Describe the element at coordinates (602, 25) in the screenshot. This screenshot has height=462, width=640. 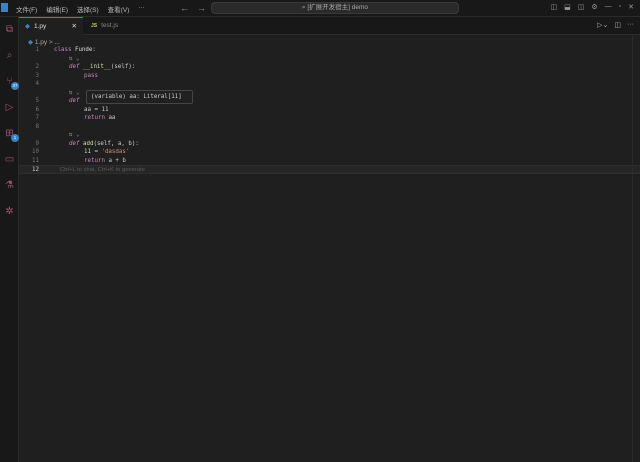
I see `run-icon: ▷⌄` at that location.